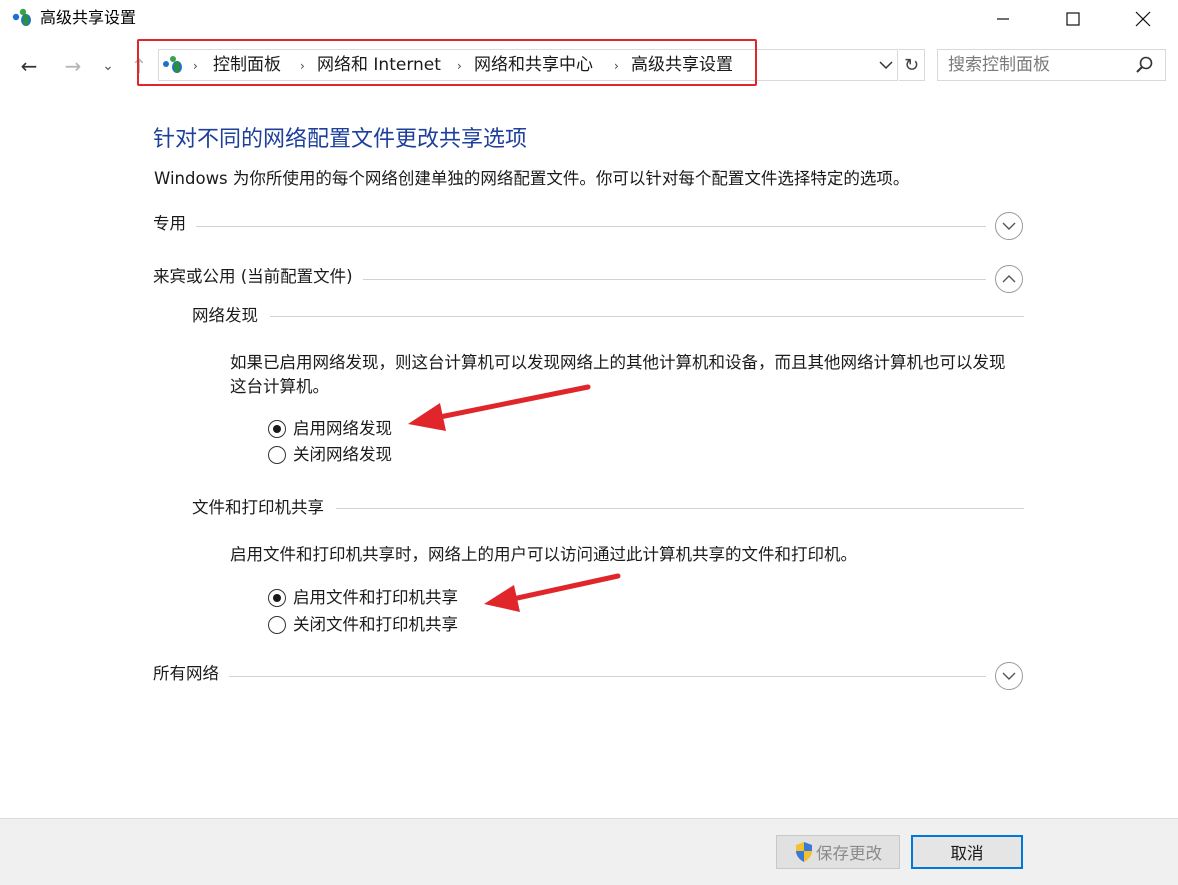 This screenshot has width=1178, height=885. I want to click on file-printer-sharing-description: 启用文件和打印机共享时，网络上的用户可以访问通过此计算机共享的文件和打印机。, so click(543, 554).